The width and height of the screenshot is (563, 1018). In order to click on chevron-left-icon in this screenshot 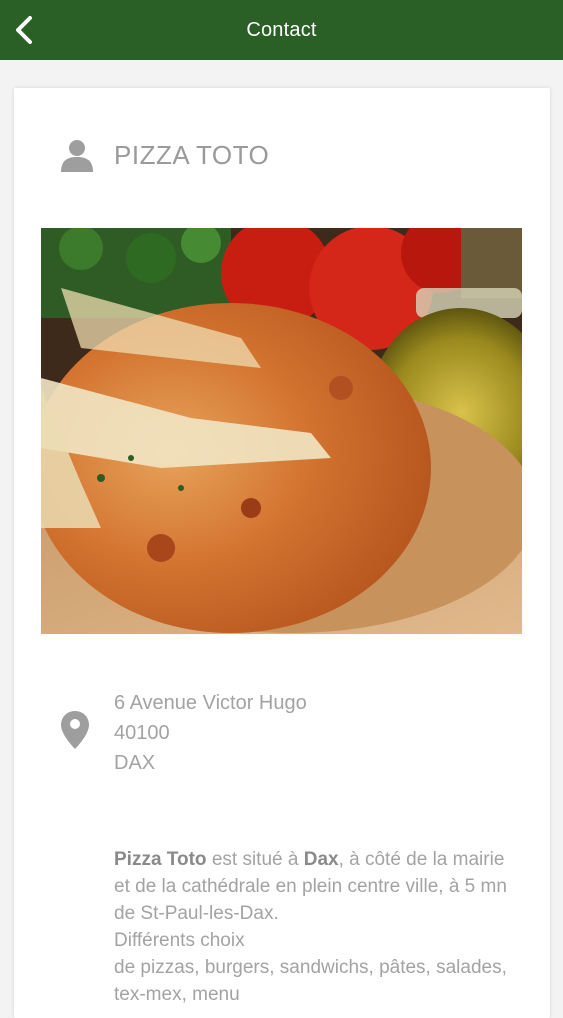, I will do `click(24, 30)`.